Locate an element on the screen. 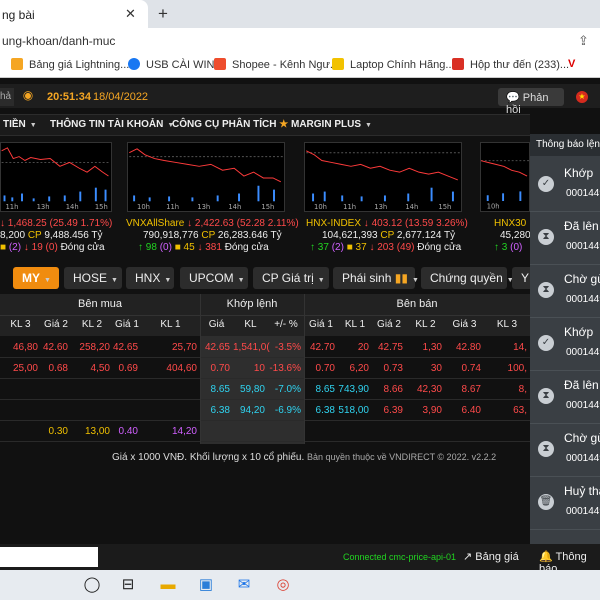 The height and width of the screenshot is (600, 600). menu-item-account: THÔNG TIN TÀI KHOẢN ▼ is located at coordinates (112, 124).